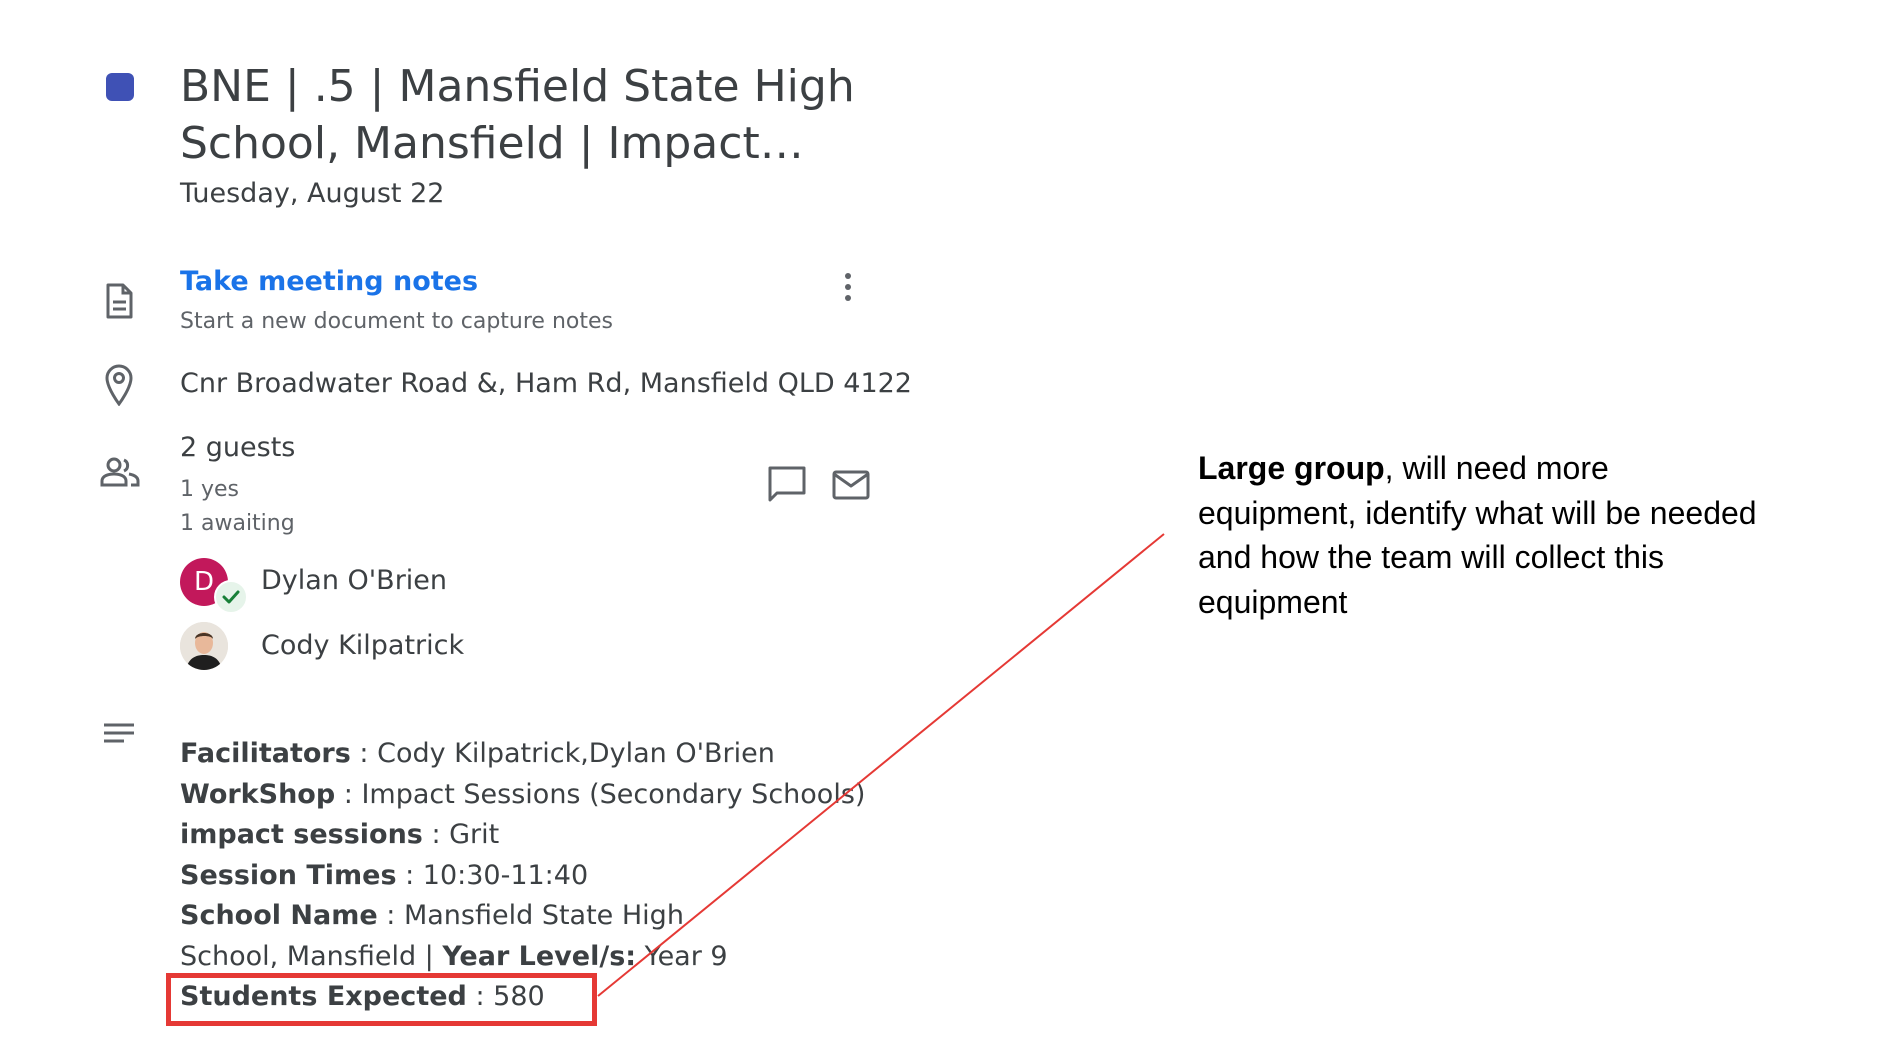 Image resolution: width=1898 pixels, height=1058 pixels. What do you see at coordinates (848, 288) in the screenshot?
I see `more-vert-icon` at bounding box center [848, 288].